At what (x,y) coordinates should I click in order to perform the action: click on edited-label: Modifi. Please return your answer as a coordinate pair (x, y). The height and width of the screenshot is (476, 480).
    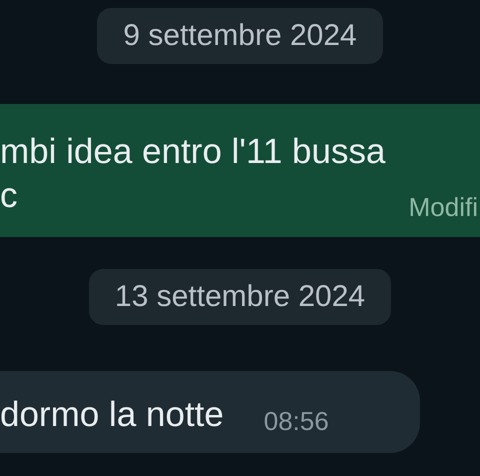
    Looking at the image, I should click on (443, 207).